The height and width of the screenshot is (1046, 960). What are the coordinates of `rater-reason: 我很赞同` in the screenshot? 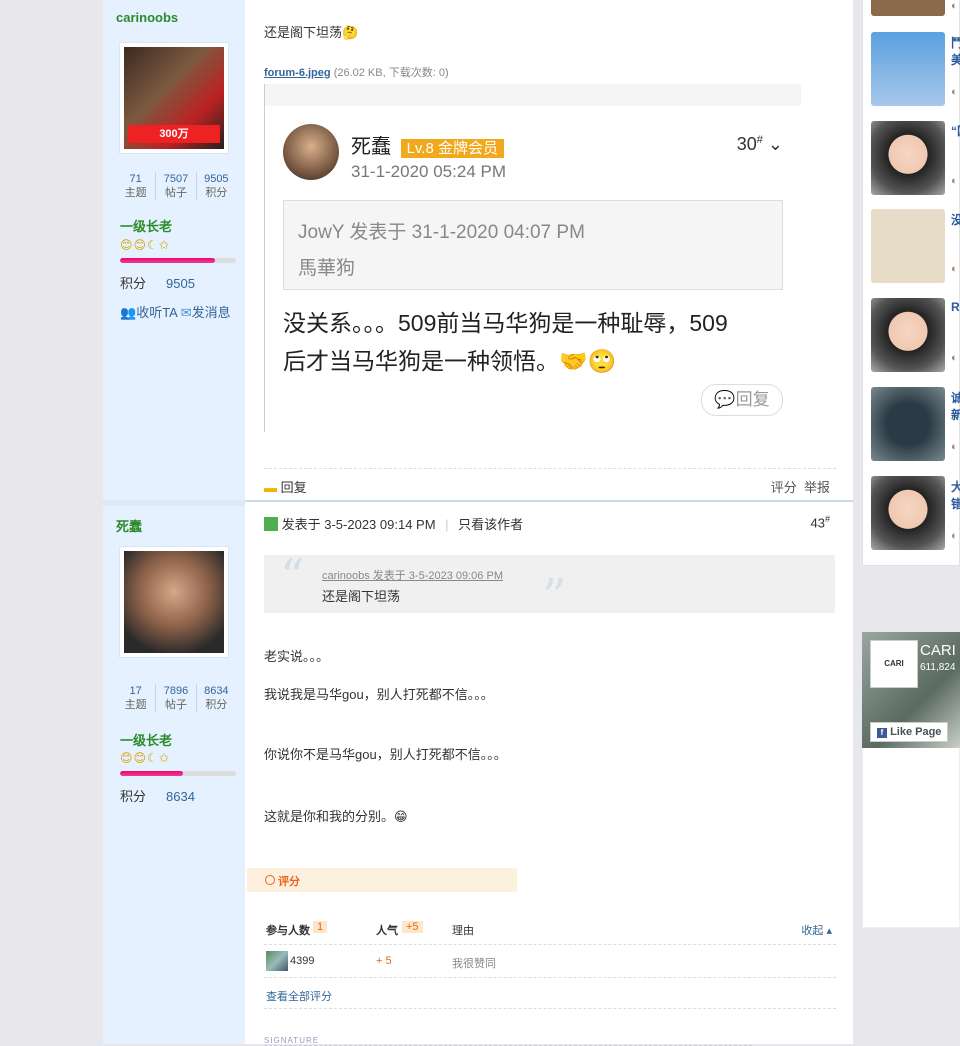 It's located at (474, 964).